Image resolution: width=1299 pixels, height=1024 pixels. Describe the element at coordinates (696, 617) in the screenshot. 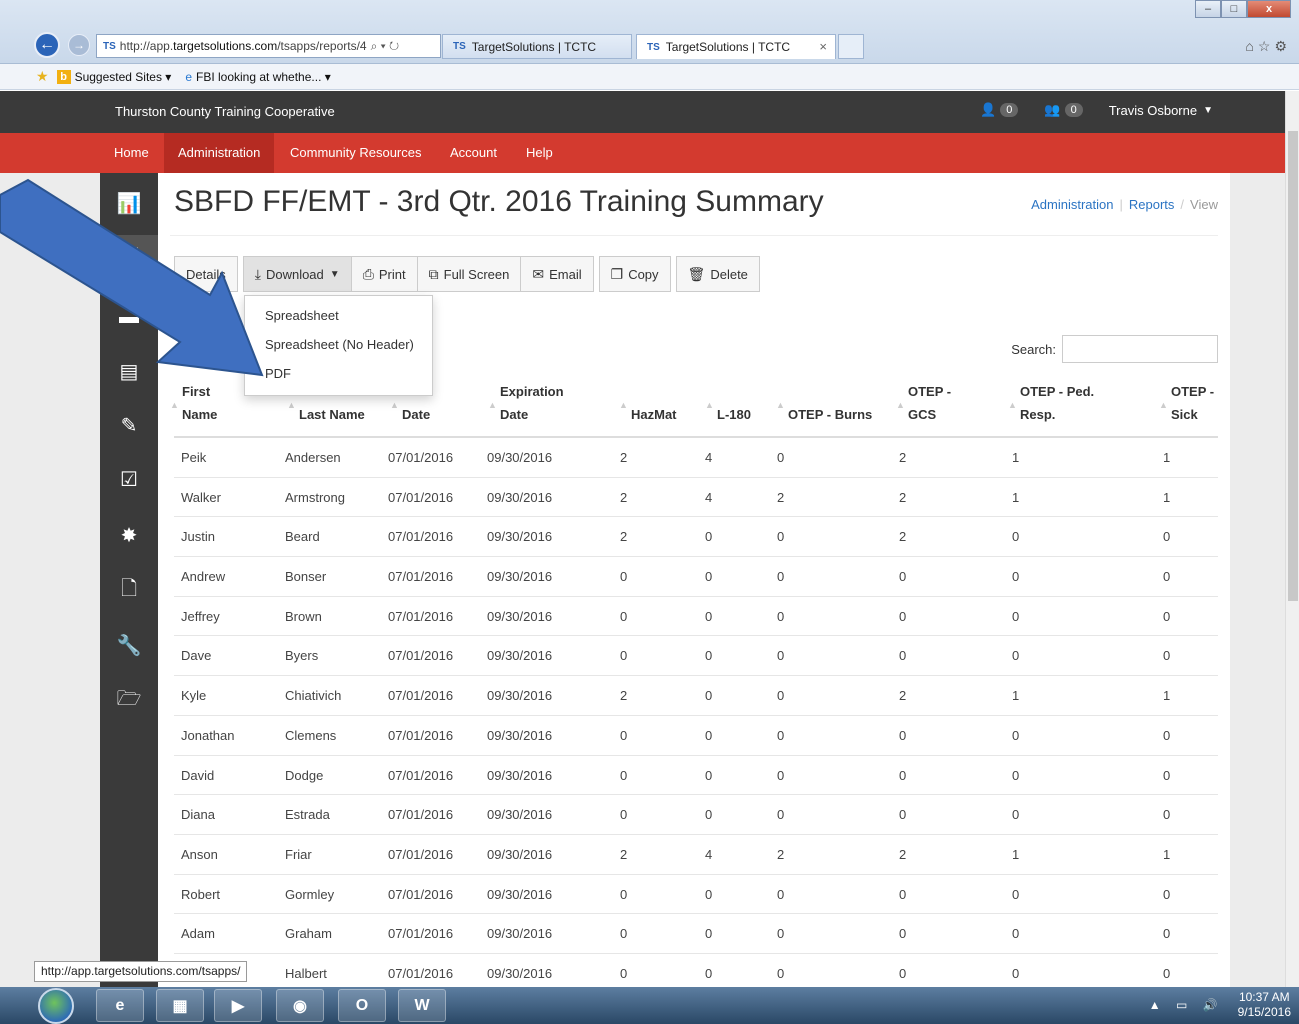

I see `table-row: Jeffrey Brown 07/01/2016 09/30/2016 0 0 0 0 0 0` at that location.